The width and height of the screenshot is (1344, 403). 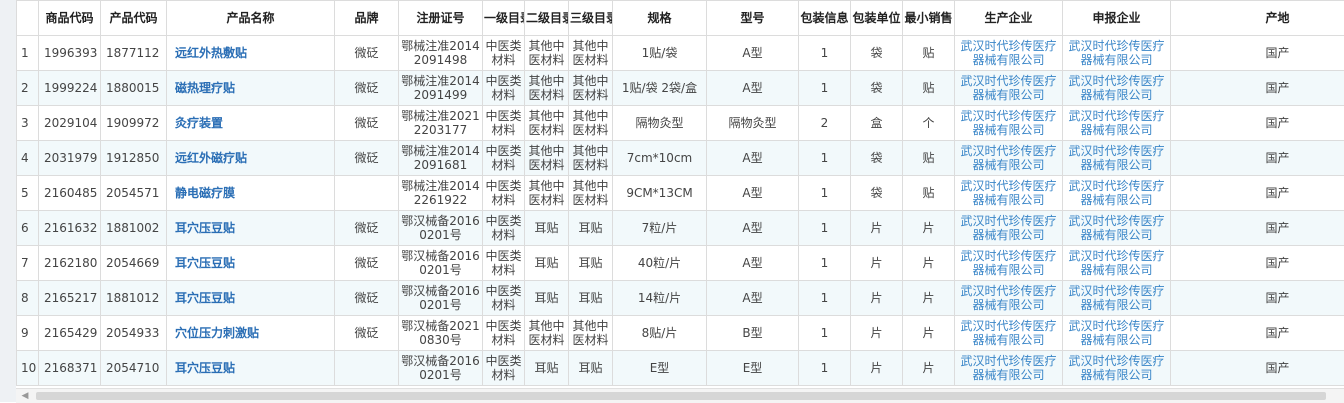 I want to click on column-header-specification: 规格, so click(x=660, y=18).